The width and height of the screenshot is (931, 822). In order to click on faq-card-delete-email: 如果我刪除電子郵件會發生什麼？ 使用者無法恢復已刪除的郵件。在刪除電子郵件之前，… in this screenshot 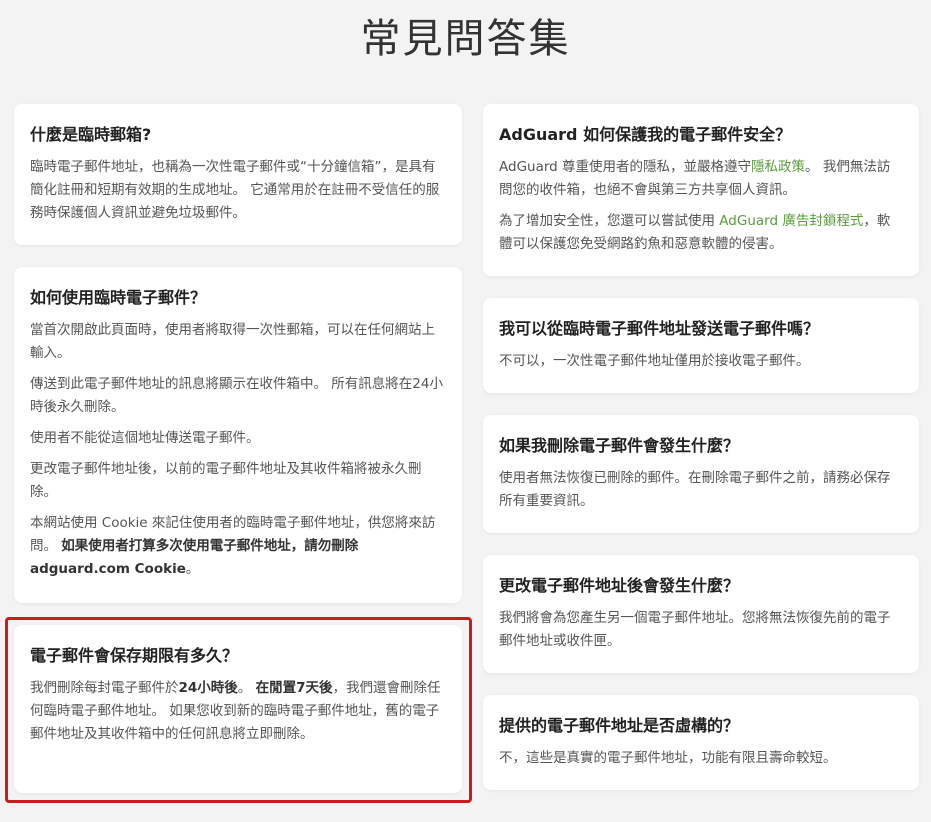, I will do `click(701, 474)`.